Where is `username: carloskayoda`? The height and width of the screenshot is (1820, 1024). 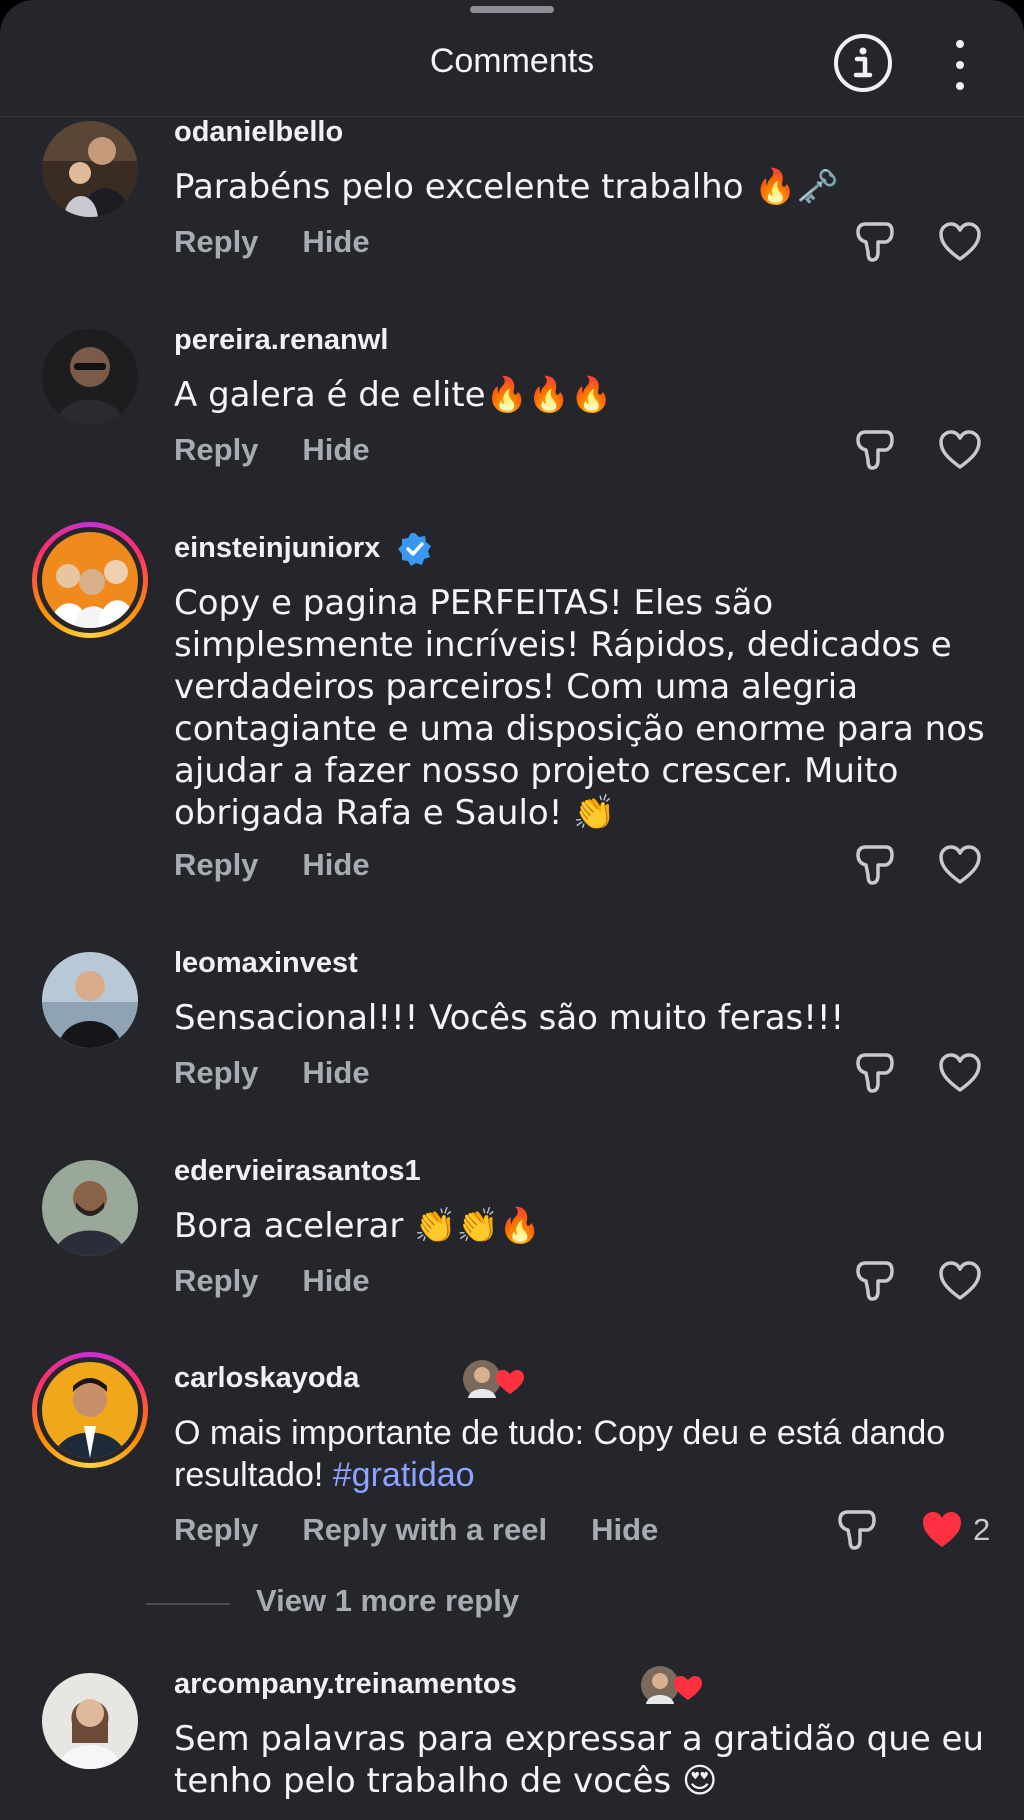
username: carloskayoda is located at coordinates (266, 1378).